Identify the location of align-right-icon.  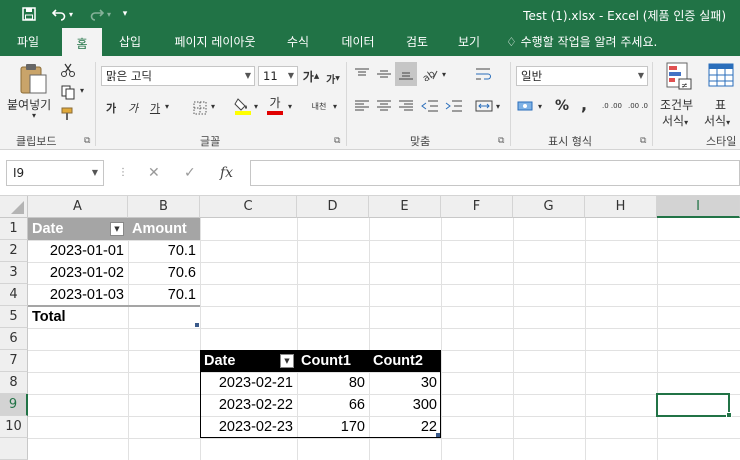
(406, 106).